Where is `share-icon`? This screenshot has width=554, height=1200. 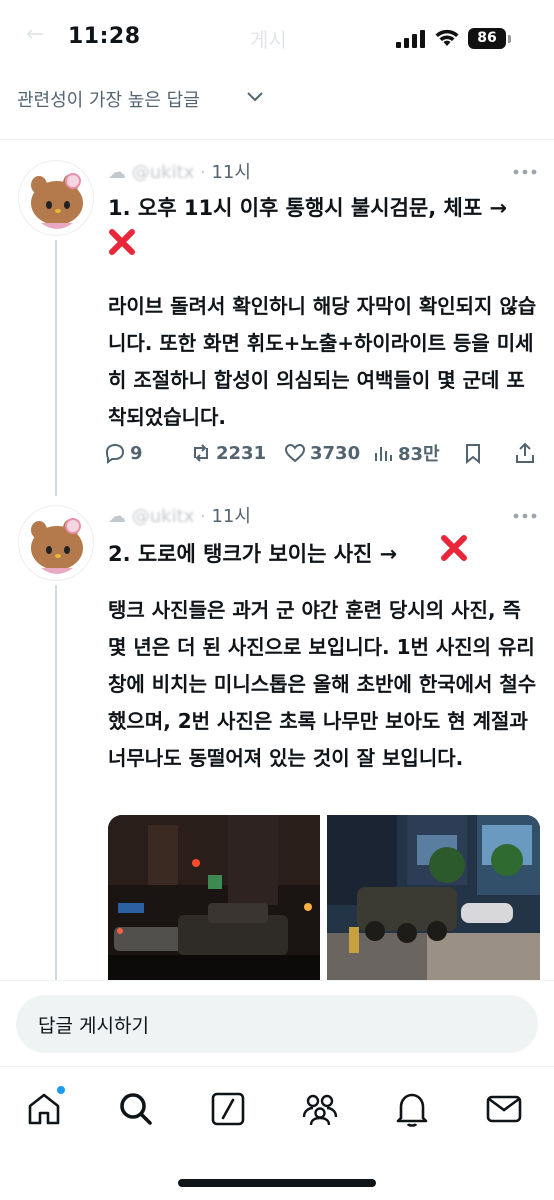 share-icon is located at coordinates (525, 452).